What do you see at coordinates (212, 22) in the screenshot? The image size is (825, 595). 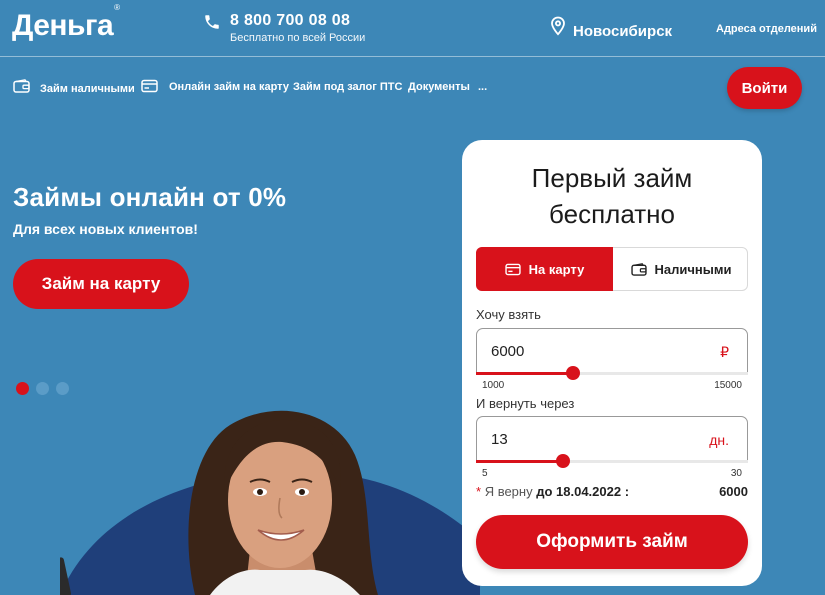 I see `phone-icon` at bounding box center [212, 22].